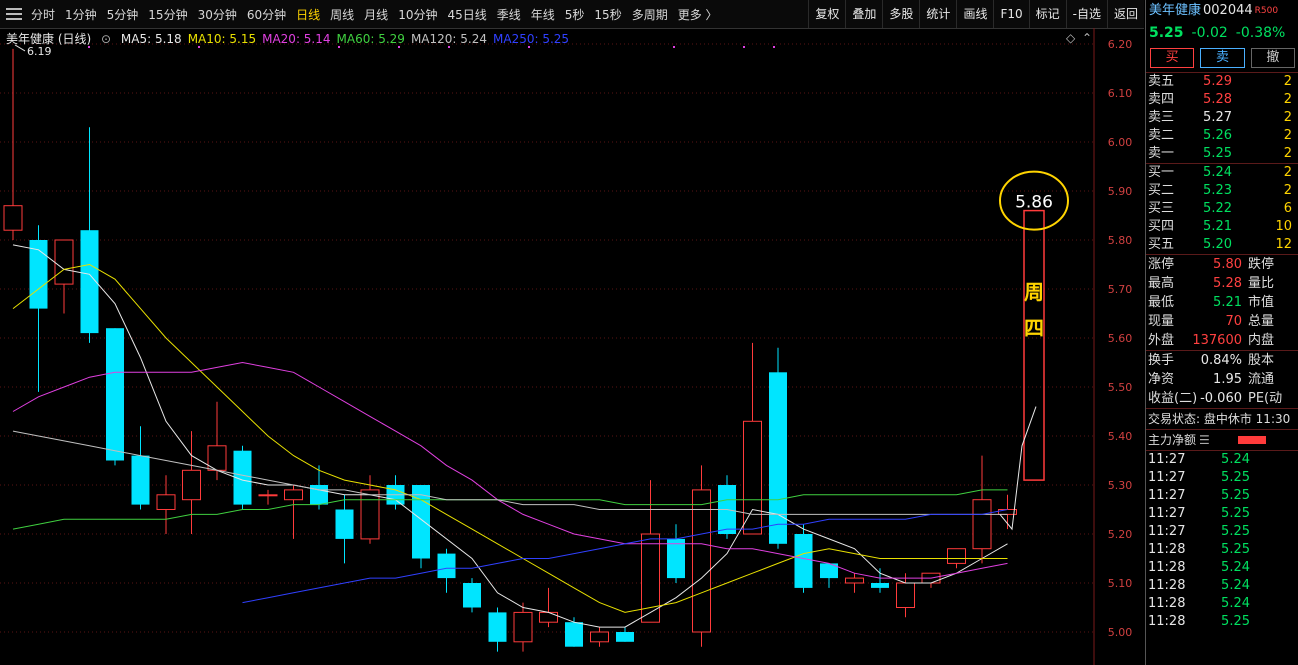  Describe the element at coordinates (607, 14) in the screenshot. I see `period-tab: 15秒` at that location.